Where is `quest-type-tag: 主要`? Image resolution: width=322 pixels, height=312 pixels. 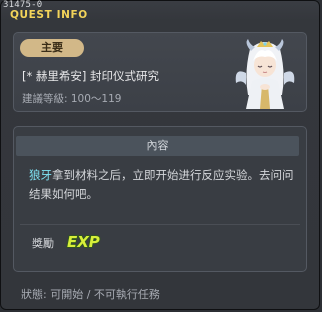 quest-type-tag: 主要 is located at coordinates (52, 48).